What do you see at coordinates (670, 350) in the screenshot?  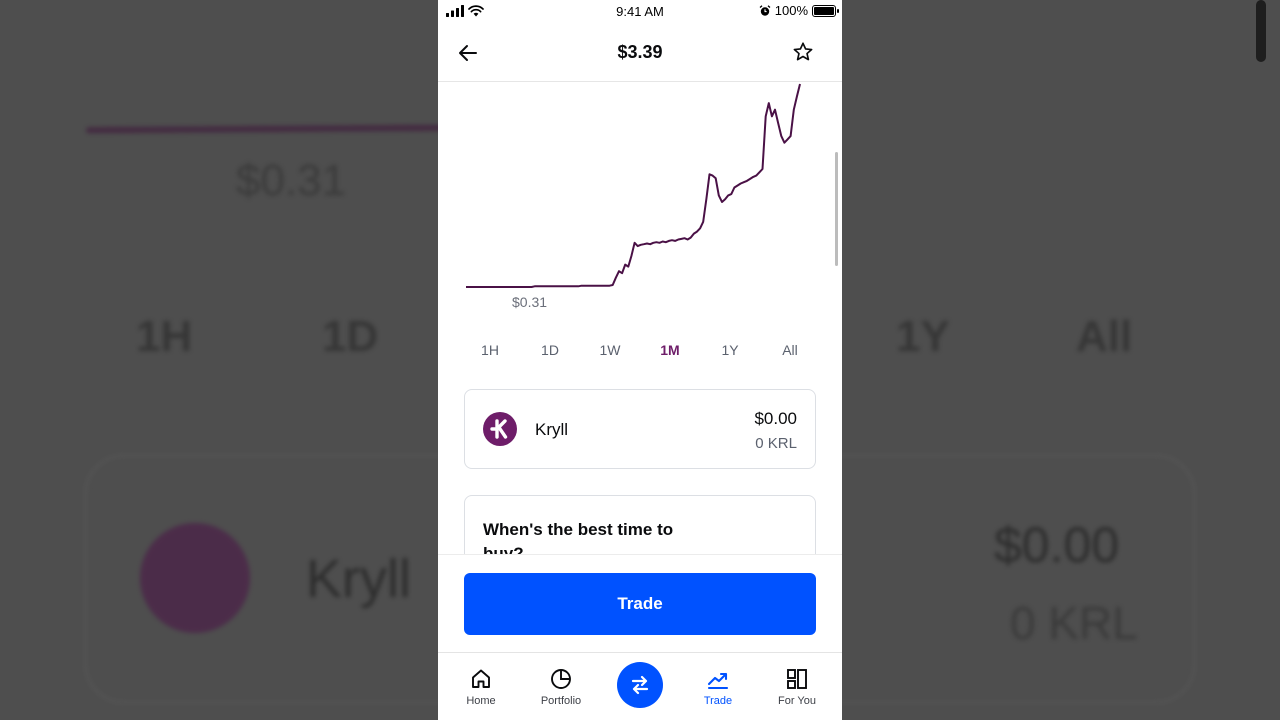 I see `range-1m: 1M` at bounding box center [670, 350].